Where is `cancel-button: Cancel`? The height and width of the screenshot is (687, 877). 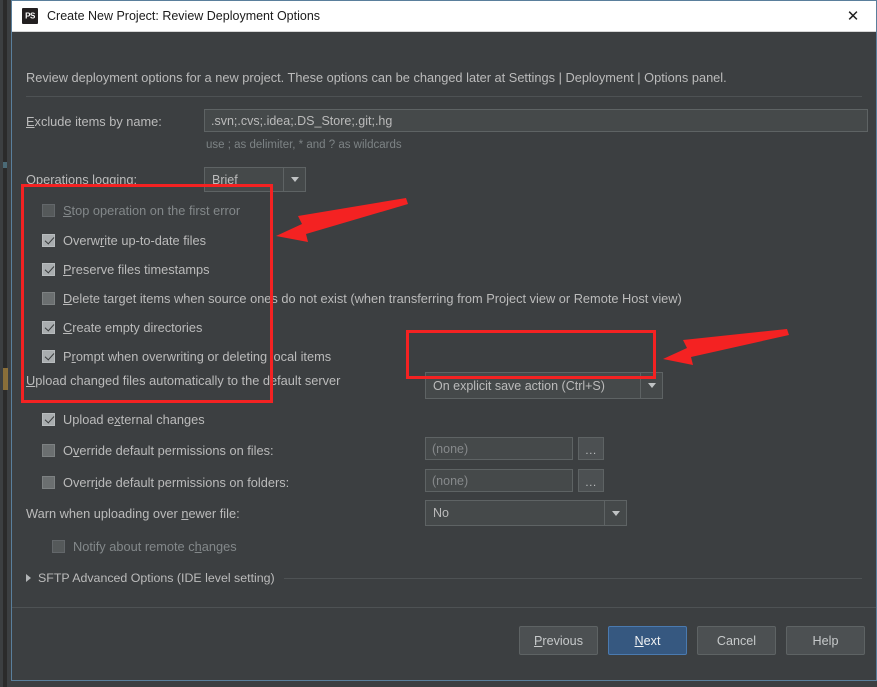
cancel-button: Cancel is located at coordinates (736, 640).